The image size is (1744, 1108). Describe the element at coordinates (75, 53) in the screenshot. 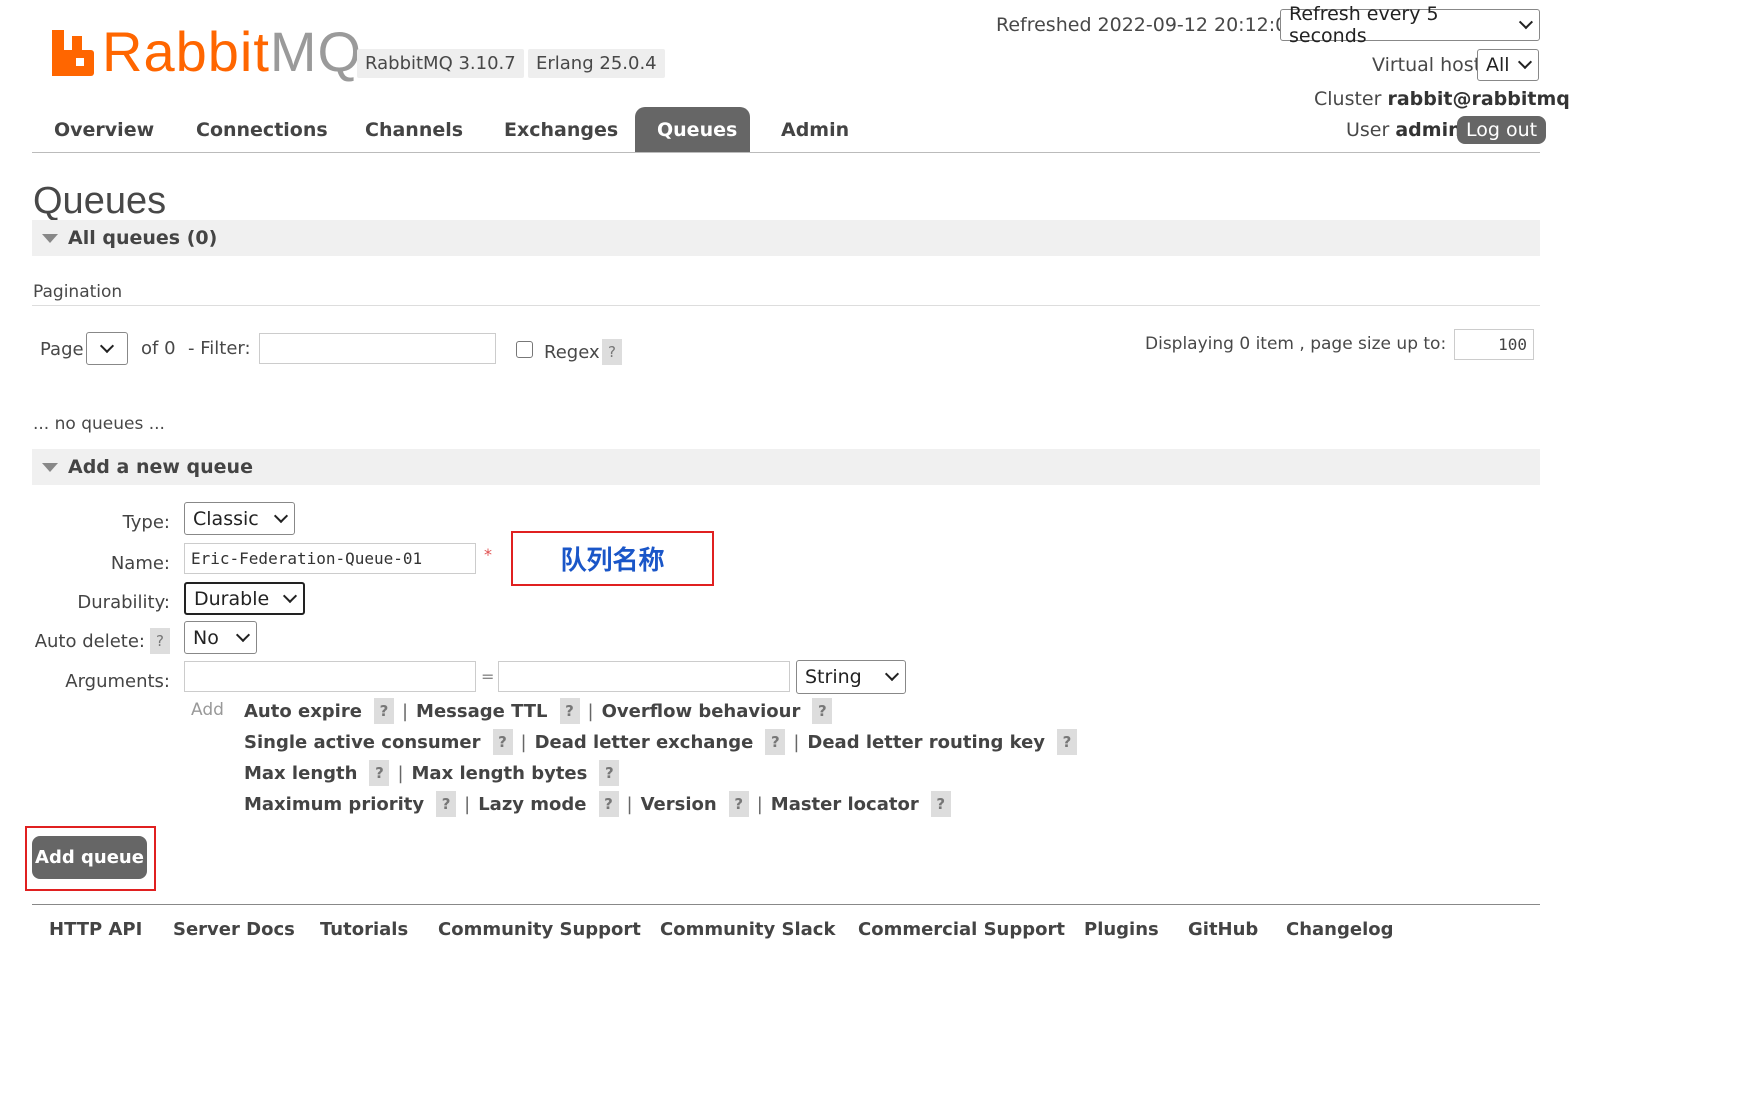

I see `rabbit-logo-icon` at that location.